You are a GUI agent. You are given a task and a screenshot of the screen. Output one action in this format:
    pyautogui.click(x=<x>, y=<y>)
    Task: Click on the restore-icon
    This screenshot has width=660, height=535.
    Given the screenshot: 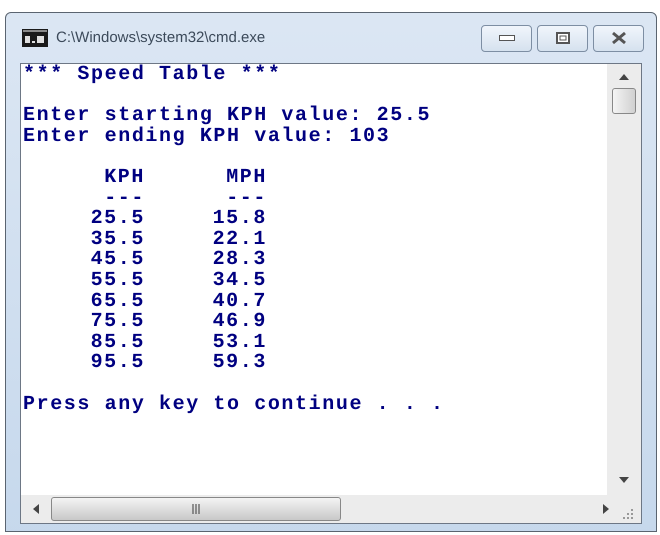 What is the action you would take?
    pyautogui.click(x=563, y=38)
    